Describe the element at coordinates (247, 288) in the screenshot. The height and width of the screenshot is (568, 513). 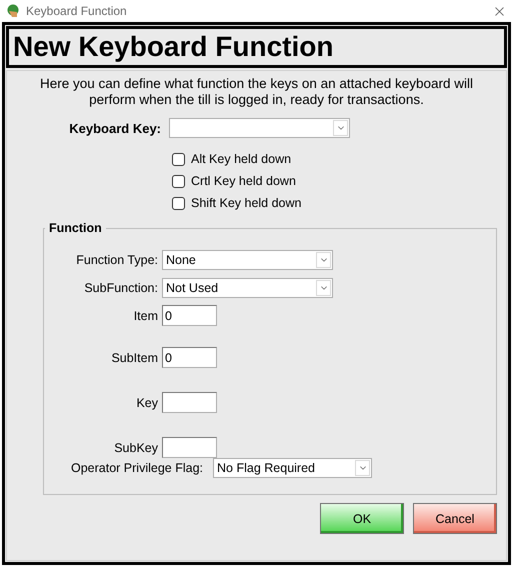
I see `dropdown: Not Used` at that location.